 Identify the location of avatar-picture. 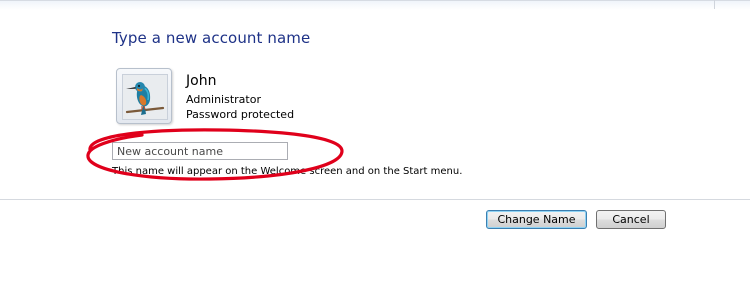
(145, 97).